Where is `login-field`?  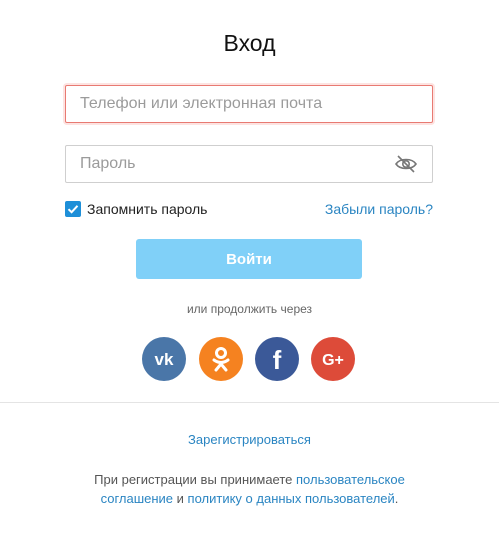
login-field is located at coordinates (249, 104).